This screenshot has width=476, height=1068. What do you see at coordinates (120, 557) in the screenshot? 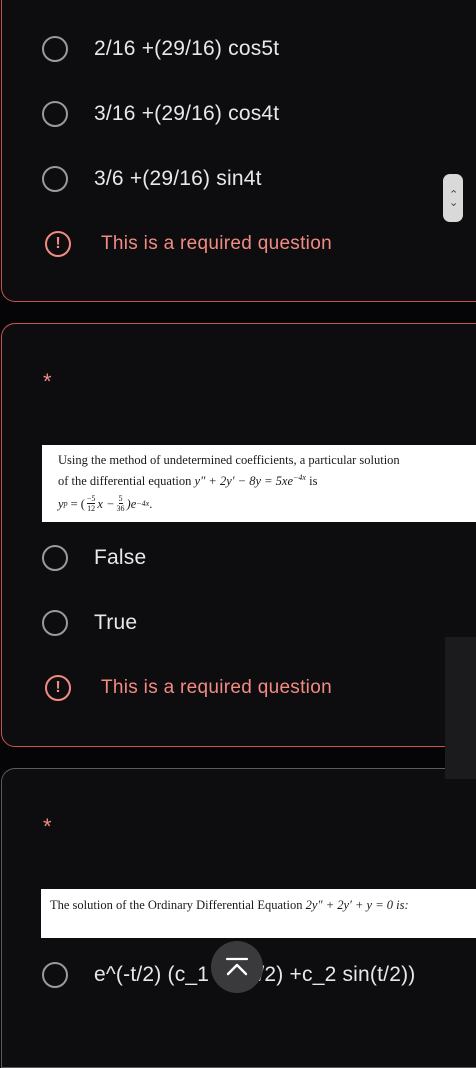
I see `option-label: False` at bounding box center [120, 557].